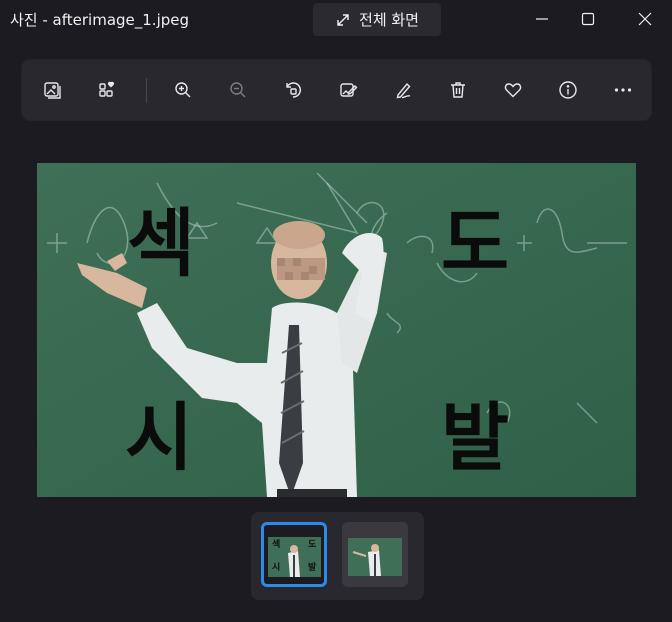  What do you see at coordinates (312, 568) in the screenshot?
I see `thumb-caption-4: 발` at bounding box center [312, 568].